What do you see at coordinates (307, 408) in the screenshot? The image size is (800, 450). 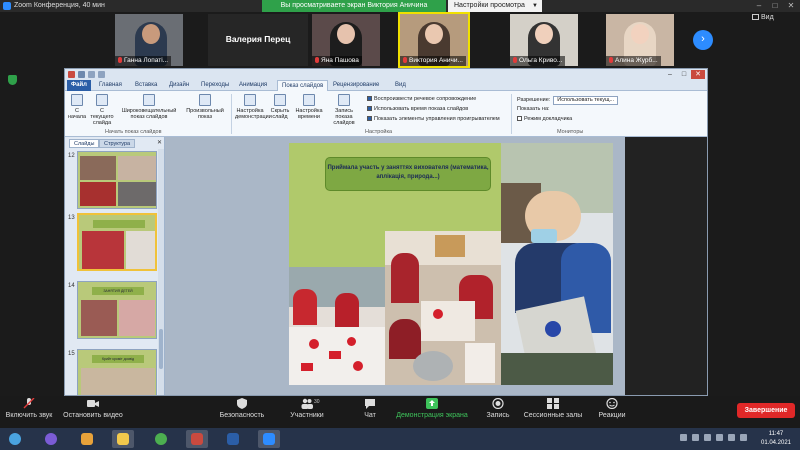 I see `participants-button: 30 Участники` at bounding box center [307, 408].